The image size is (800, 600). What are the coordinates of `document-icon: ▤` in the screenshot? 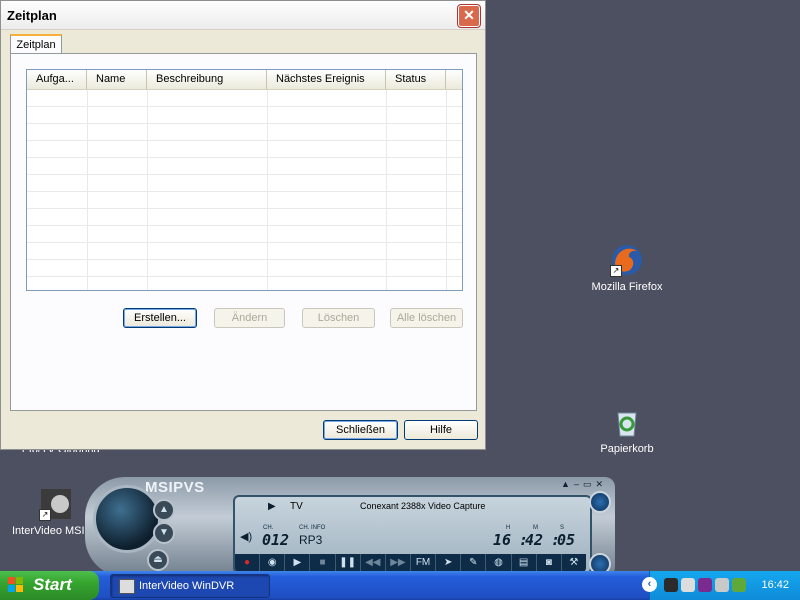 It's located at (524, 563).